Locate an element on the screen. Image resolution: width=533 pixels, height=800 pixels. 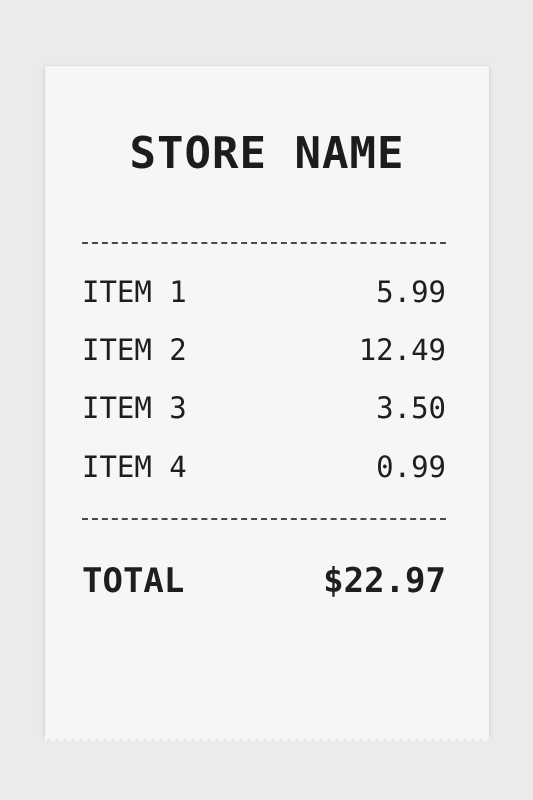
item-price: 0.99 is located at coordinates (411, 467).